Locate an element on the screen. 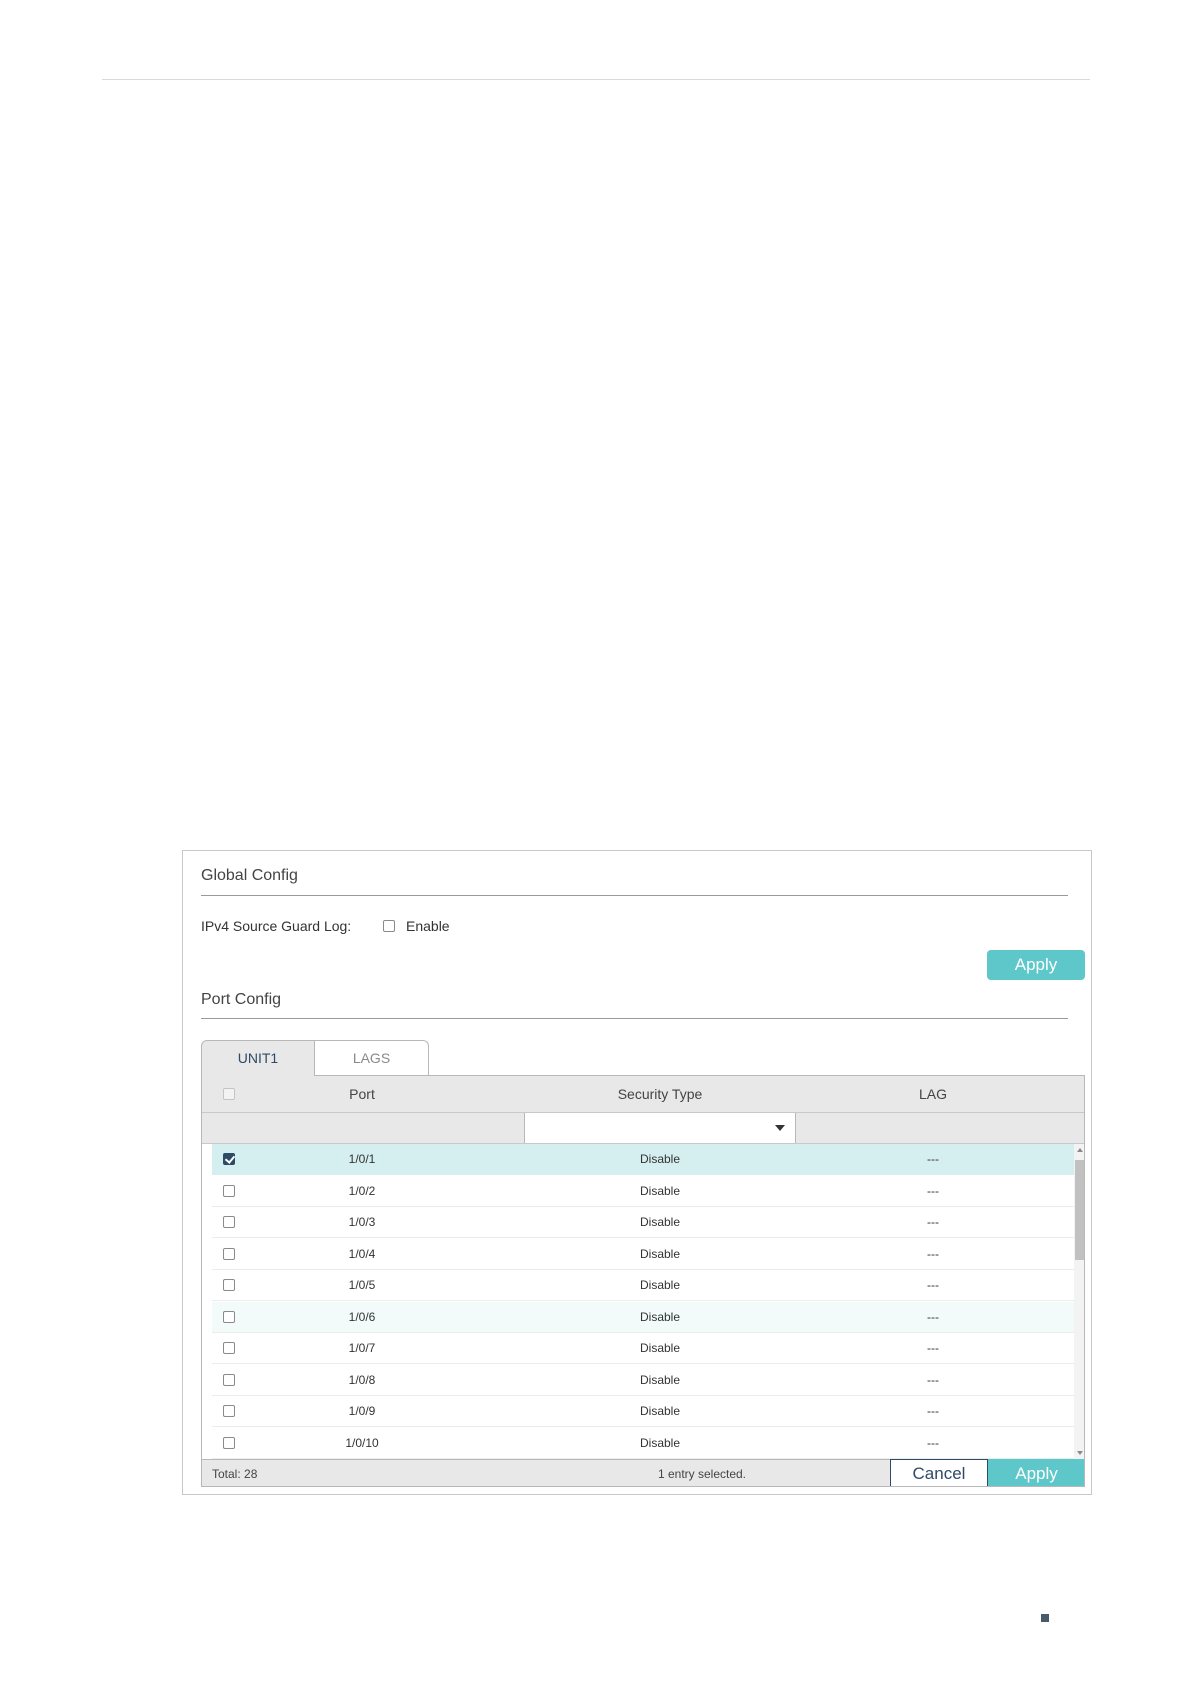 The width and height of the screenshot is (1191, 1684). port-cell: 1/0/7 is located at coordinates (362, 1348).